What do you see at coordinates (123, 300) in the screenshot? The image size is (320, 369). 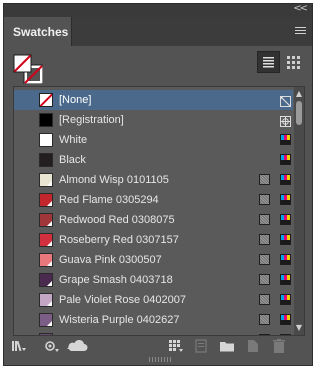 I see `swatch-name-label: Pale Violet Rose 0402007` at bounding box center [123, 300].